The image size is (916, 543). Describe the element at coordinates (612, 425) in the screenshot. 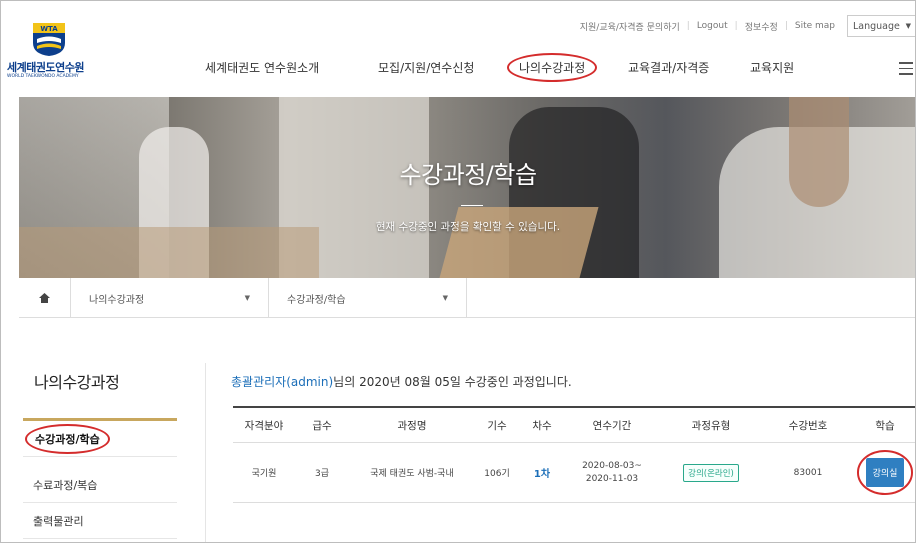

I see `table-header-cell: 연수기간` at that location.